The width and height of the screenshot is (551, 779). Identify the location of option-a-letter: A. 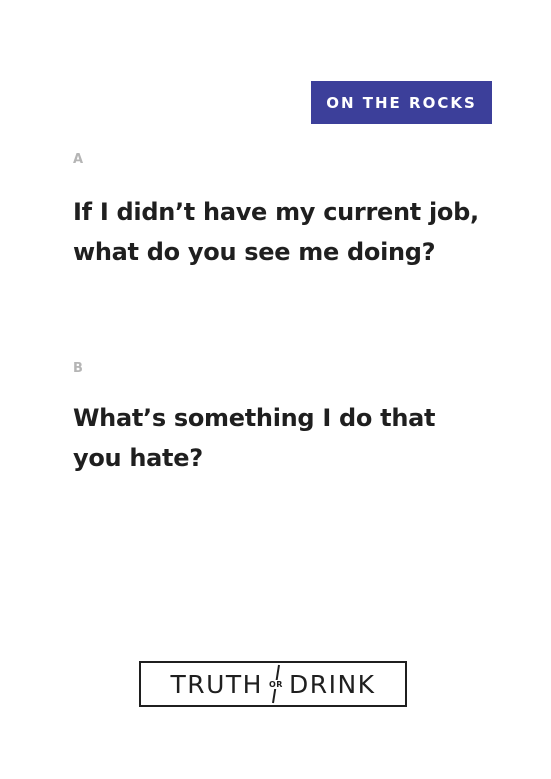
(78, 159).